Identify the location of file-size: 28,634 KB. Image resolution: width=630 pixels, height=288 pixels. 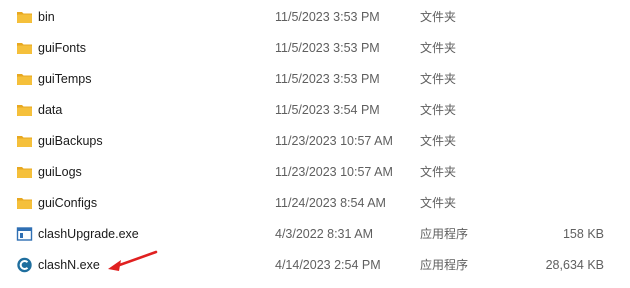
(574, 265).